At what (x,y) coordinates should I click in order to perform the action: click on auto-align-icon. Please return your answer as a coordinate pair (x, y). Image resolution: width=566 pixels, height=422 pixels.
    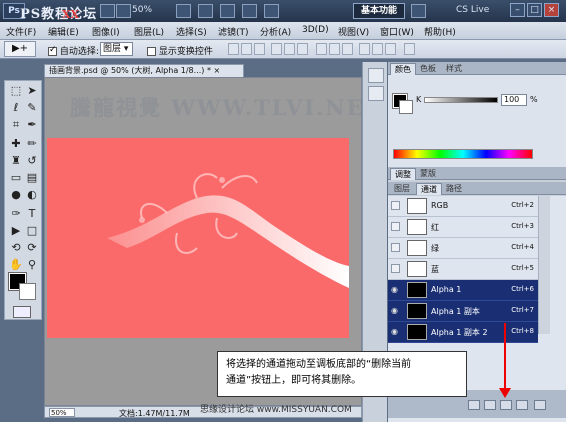
    Looking at the image, I should click on (409, 49).